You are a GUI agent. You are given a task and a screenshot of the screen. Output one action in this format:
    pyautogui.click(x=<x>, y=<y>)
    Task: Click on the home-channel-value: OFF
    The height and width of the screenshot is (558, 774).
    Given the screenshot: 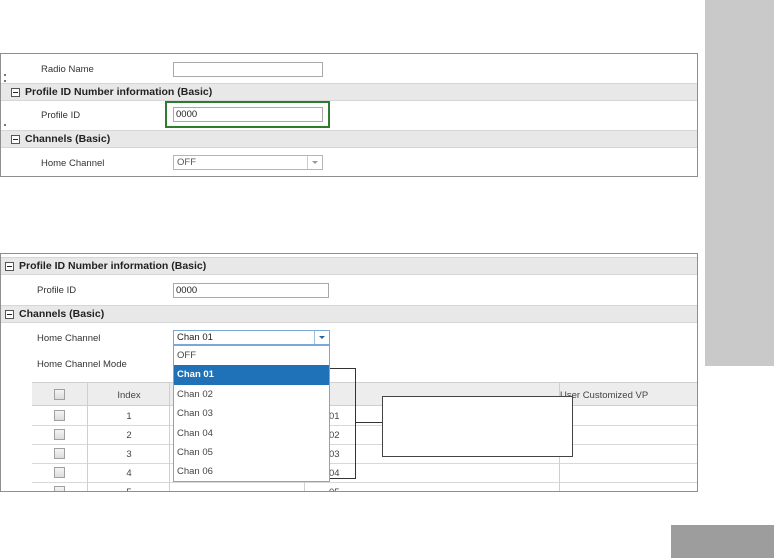 What is the action you would take?
    pyautogui.click(x=186, y=162)
    